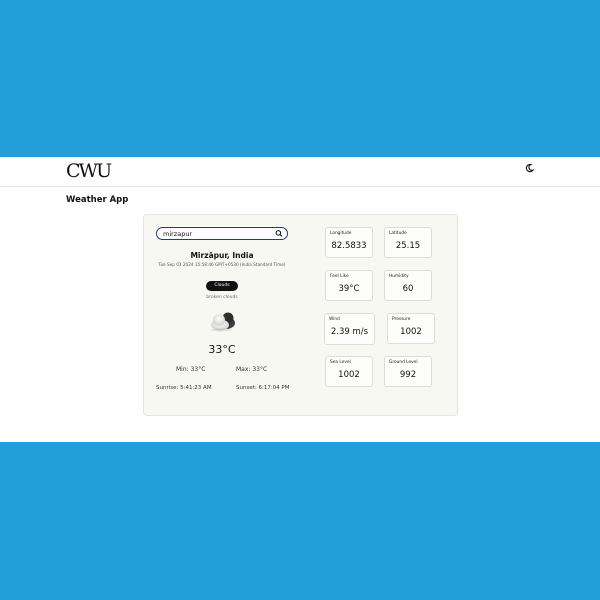  Describe the element at coordinates (408, 246) in the screenshot. I see `stat-value: 25.15` at that location.